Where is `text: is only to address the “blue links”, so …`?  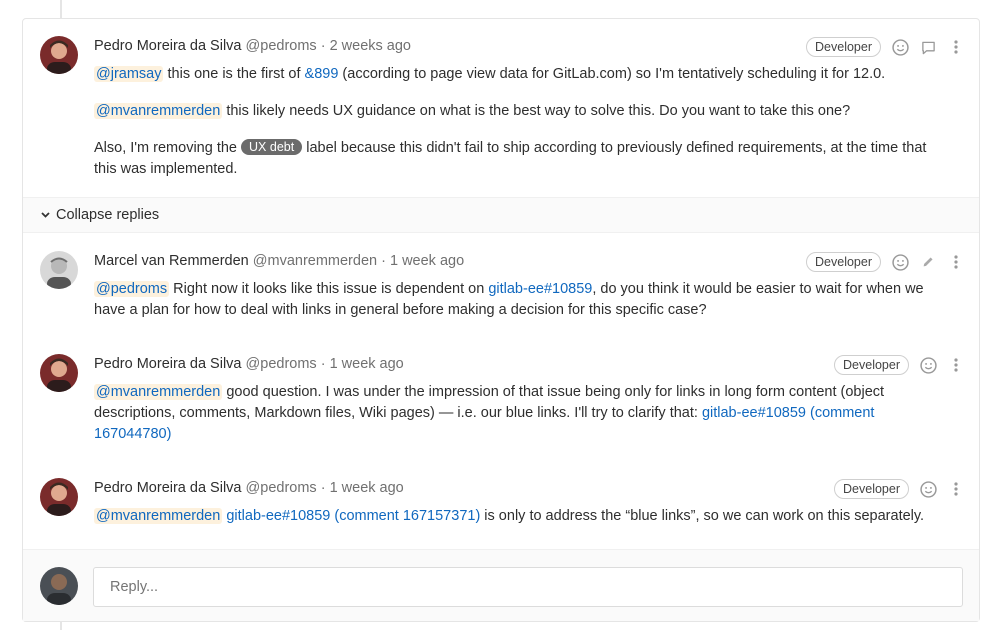 text: is only to address the “blue links”, so … is located at coordinates (702, 516).